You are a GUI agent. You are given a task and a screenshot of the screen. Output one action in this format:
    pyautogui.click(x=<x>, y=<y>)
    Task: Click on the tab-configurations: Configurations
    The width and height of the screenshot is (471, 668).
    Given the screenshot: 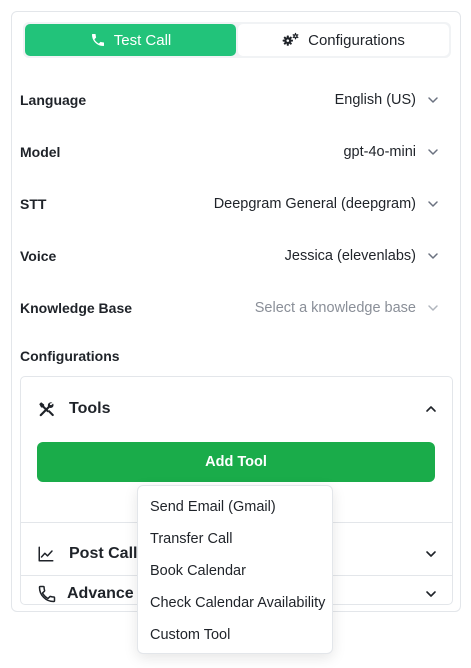 What is the action you would take?
    pyautogui.click(x=343, y=40)
    